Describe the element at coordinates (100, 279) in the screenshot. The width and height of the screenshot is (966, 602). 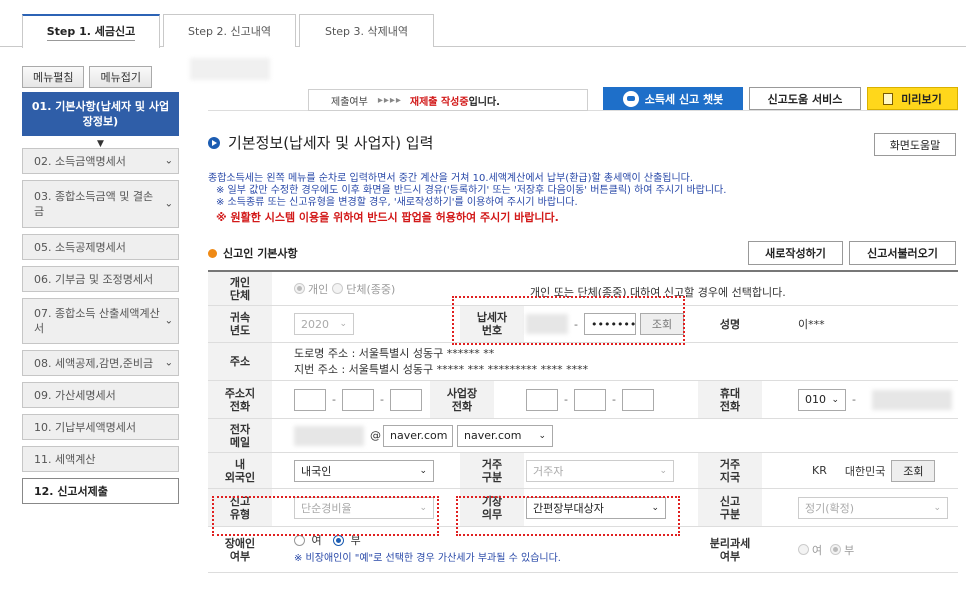
I see `sidebar-item-donations: 06. 기부금 및 조정명세서` at that location.